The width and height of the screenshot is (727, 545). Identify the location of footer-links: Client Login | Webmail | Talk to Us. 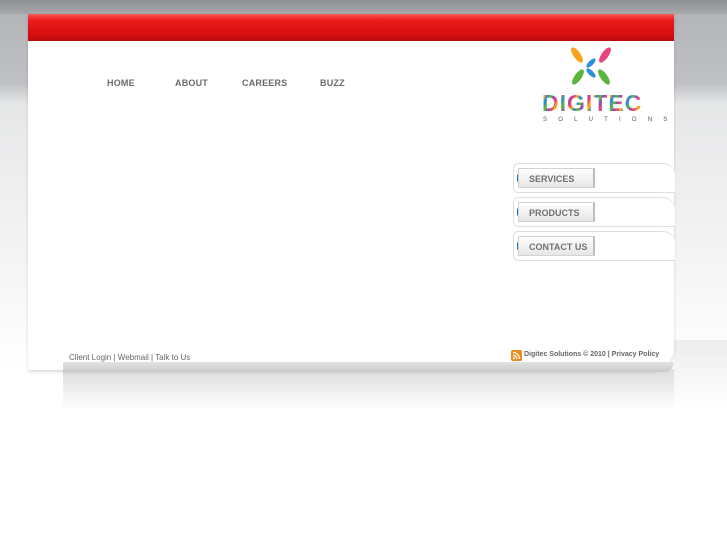
(129, 357).